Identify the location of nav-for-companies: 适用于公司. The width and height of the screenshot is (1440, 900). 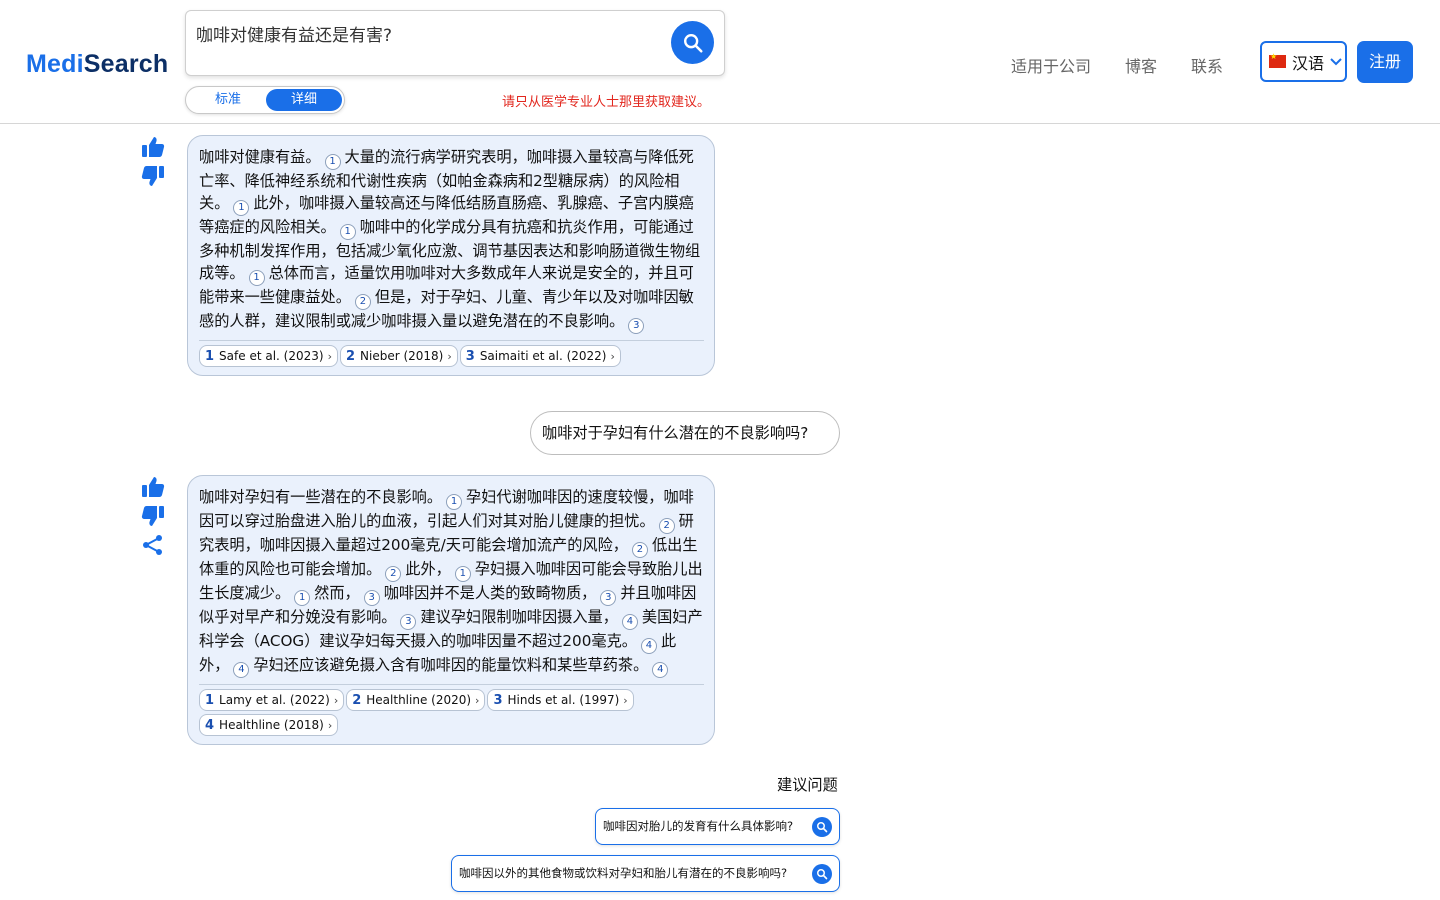
(1051, 65).